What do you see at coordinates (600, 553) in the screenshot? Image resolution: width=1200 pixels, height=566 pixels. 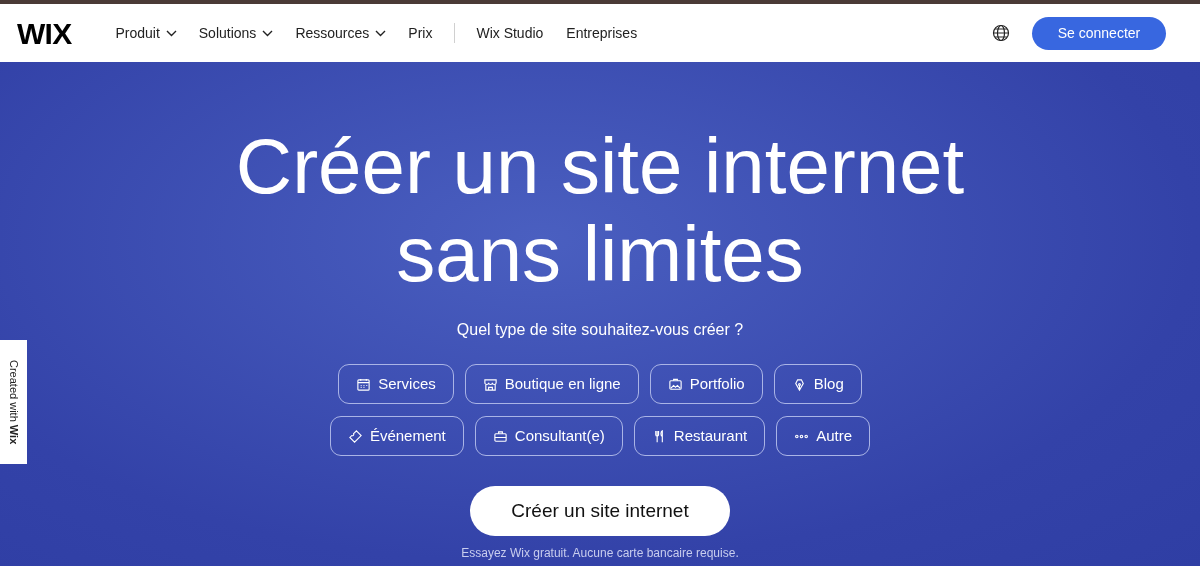 I see `free-trial-note: Essayez Wix gratuit. Aucune carte bancaire requise.` at bounding box center [600, 553].